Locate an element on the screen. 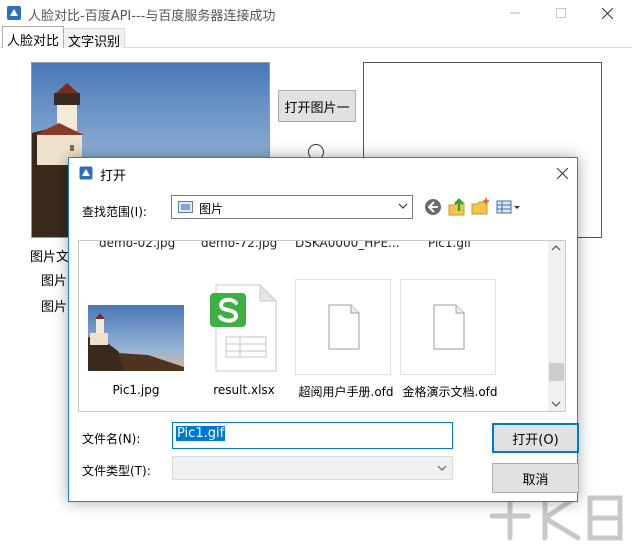 This screenshot has height=552, width=632. view-menu-icon is located at coordinates (509, 207).